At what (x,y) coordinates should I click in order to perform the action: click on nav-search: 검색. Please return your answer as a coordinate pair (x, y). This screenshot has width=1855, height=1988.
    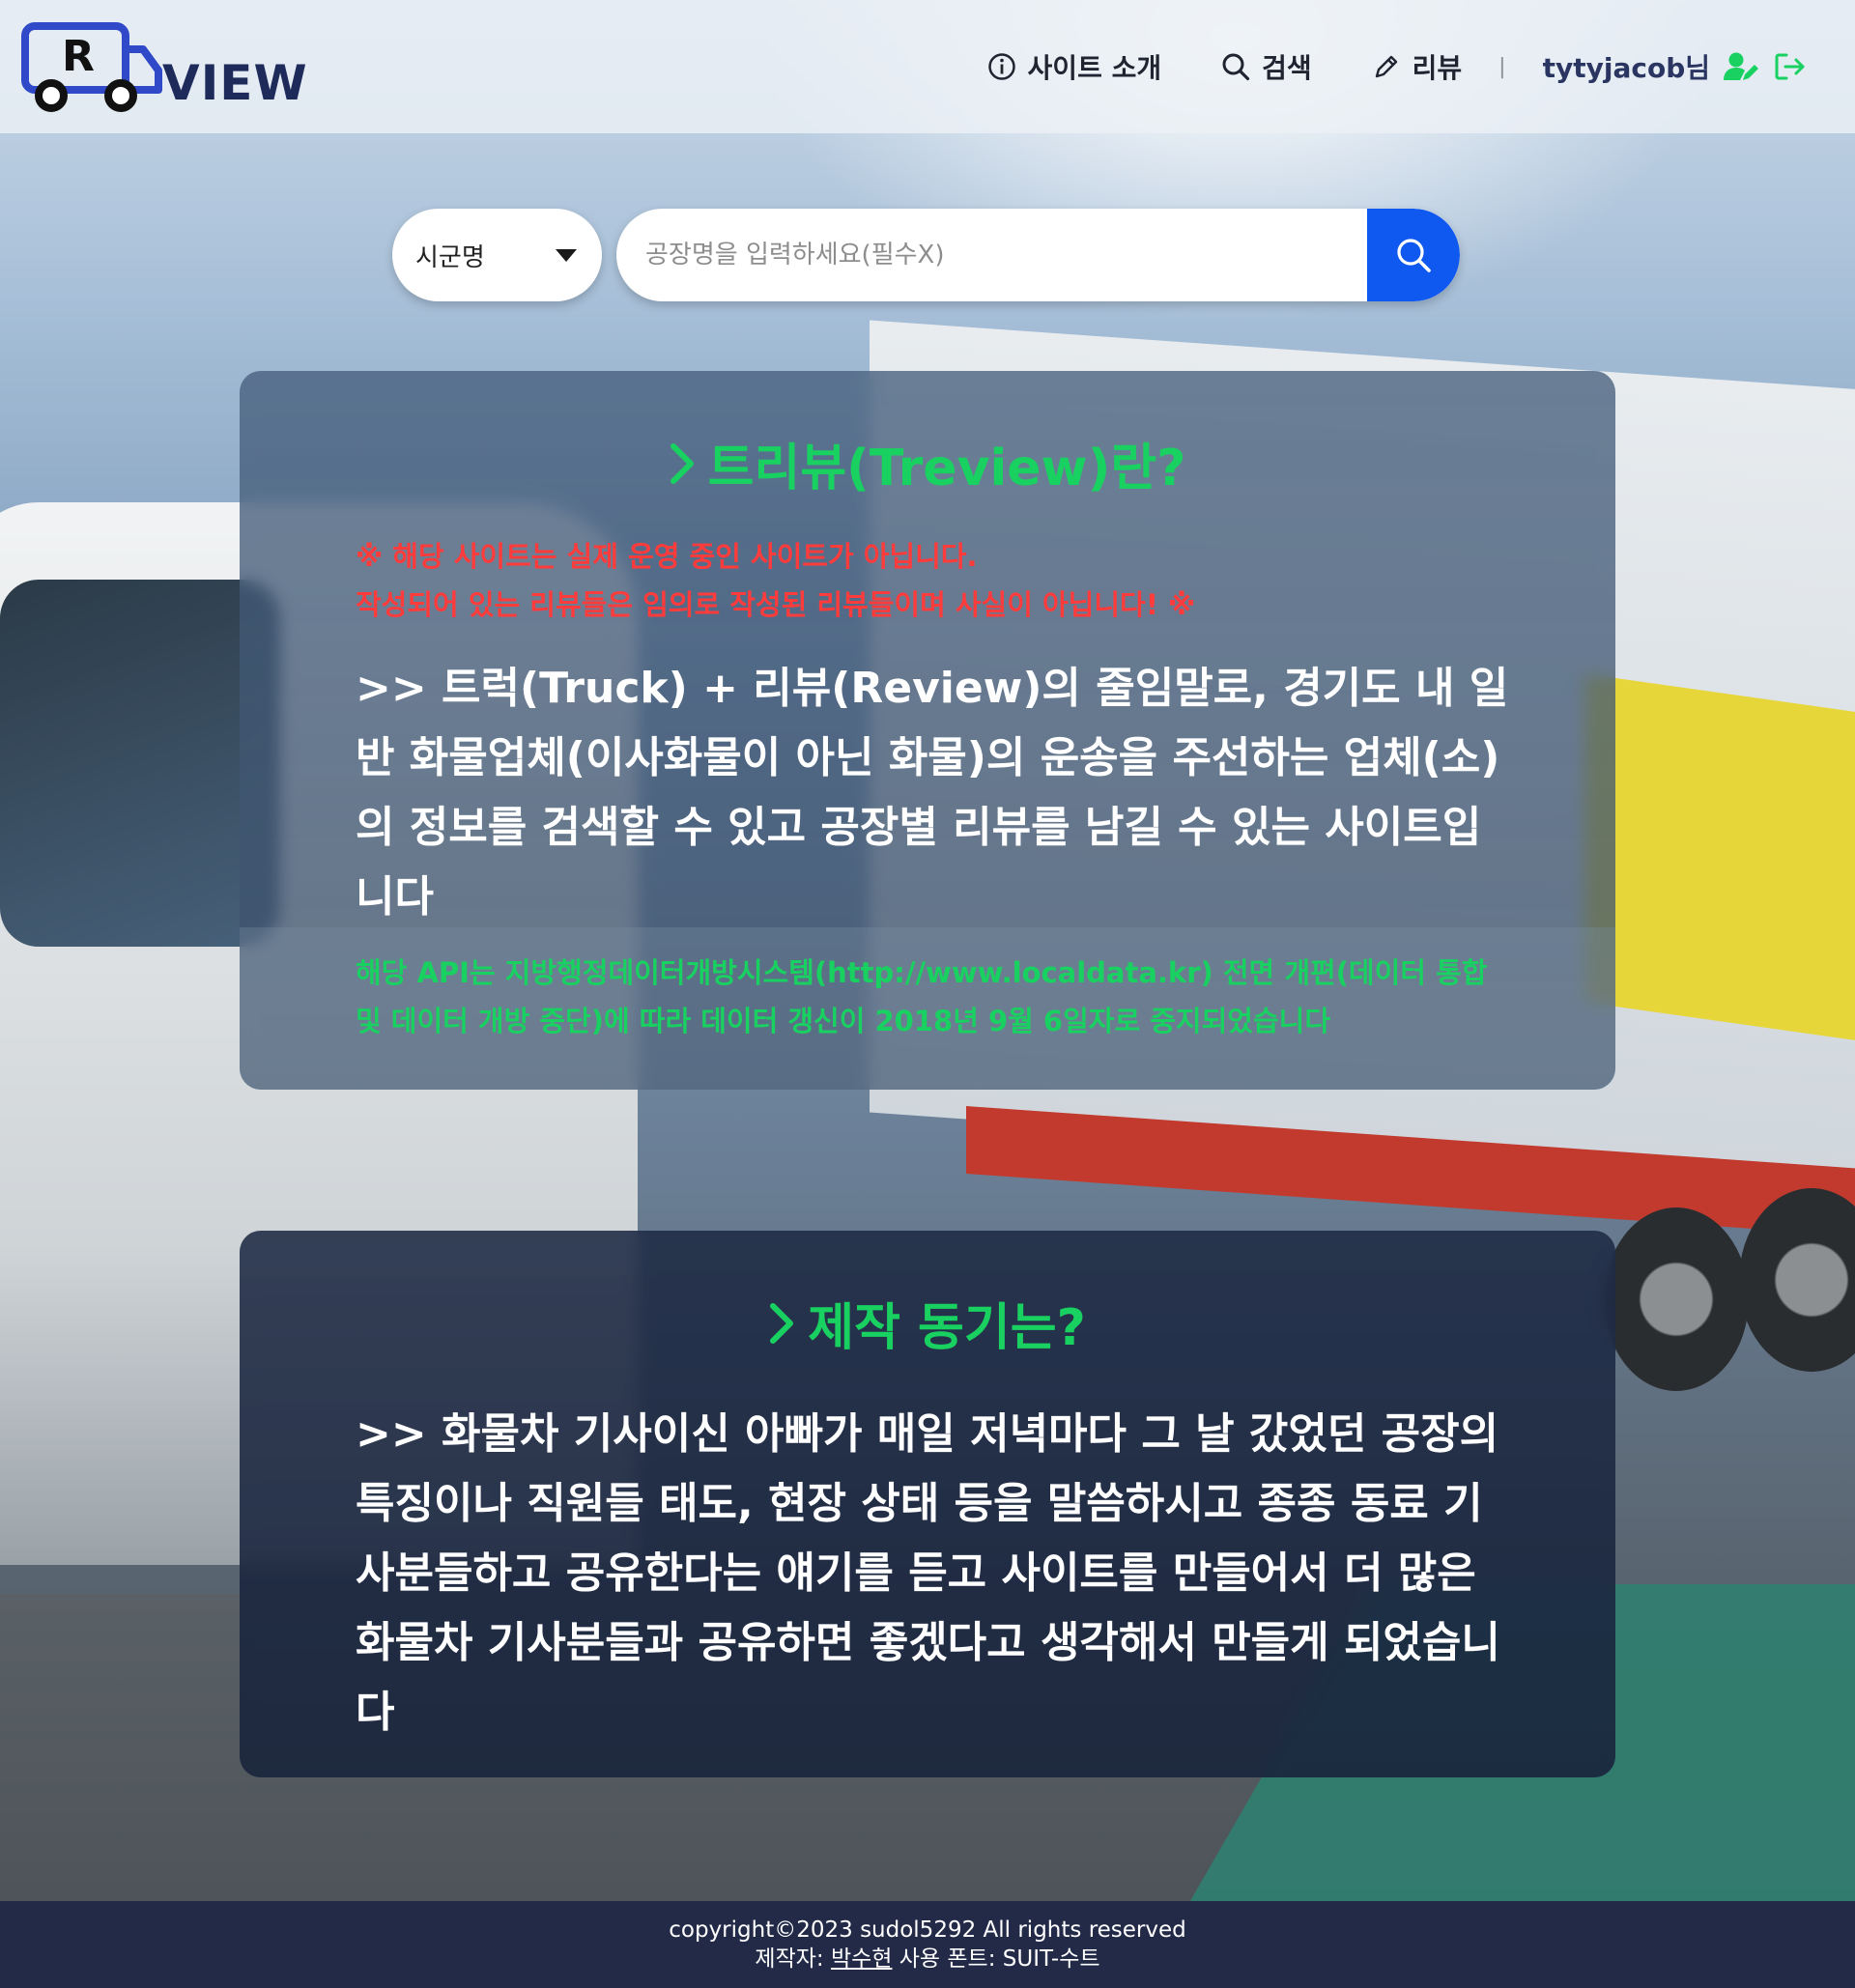
    Looking at the image, I should click on (1267, 66).